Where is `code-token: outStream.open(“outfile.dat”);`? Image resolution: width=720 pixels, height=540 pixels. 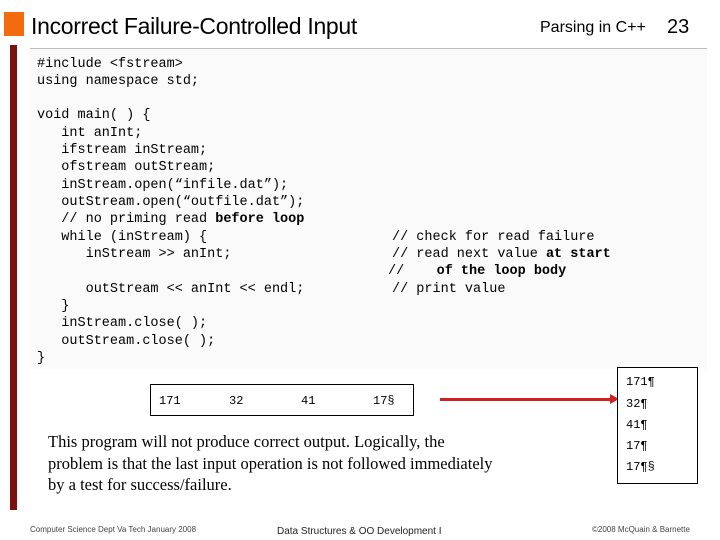 code-token: outStream.open(“outfile.dat”); is located at coordinates (171, 202).